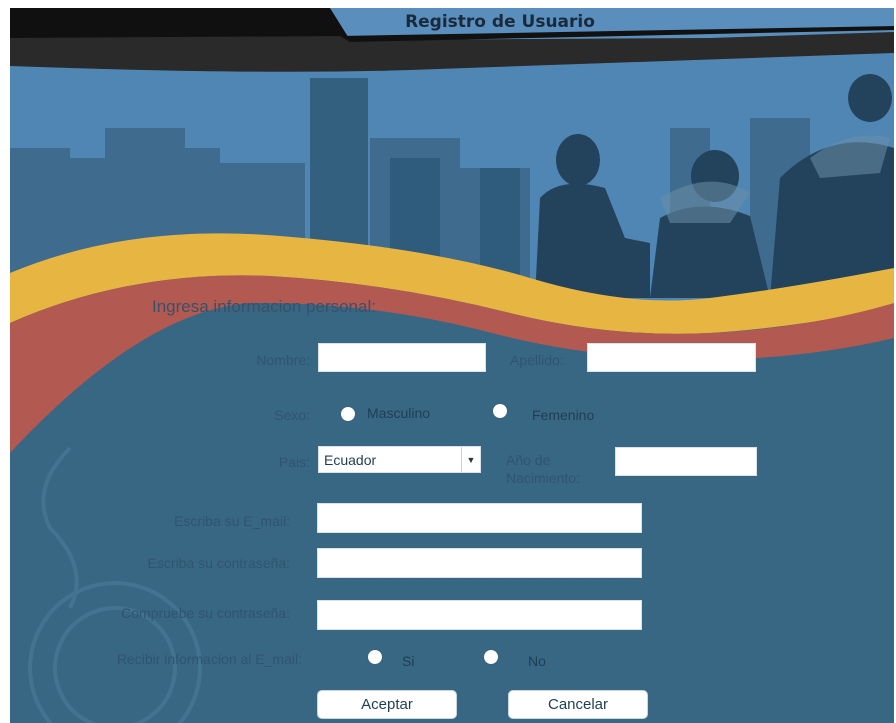 This screenshot has height=723, width=896. What do you see at coordinates (218, 563) in the screenshot?
I see `password-label: Escriba su contraseña:` at bounding box center [218, 563].